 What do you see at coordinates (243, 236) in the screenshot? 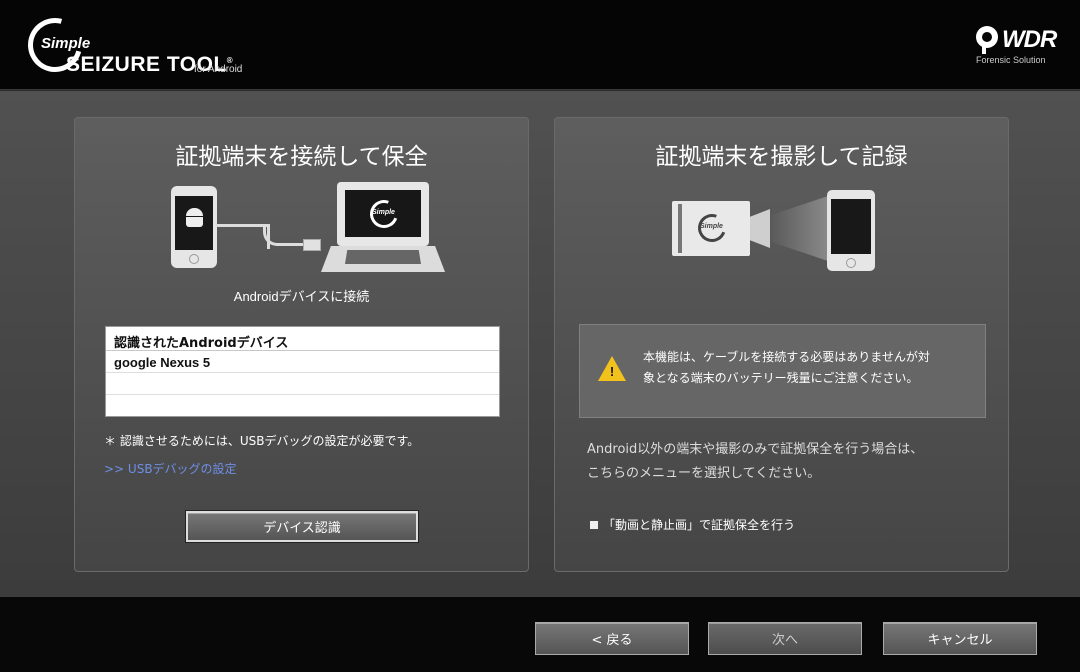
I see `usb-cable-icon` at bounding box center [243, 236].